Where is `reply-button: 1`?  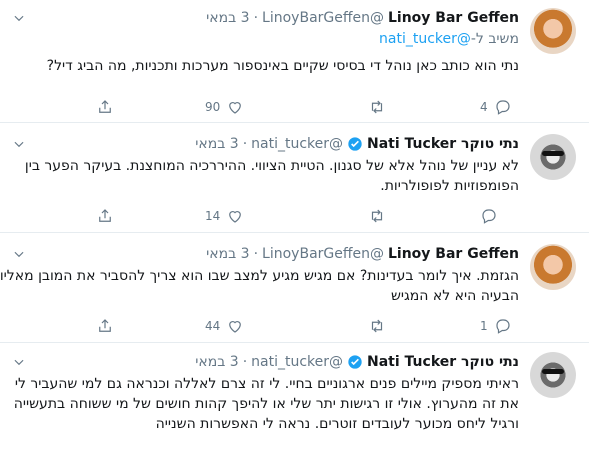
reply-button: 1 is located at coordinates (496, 326).